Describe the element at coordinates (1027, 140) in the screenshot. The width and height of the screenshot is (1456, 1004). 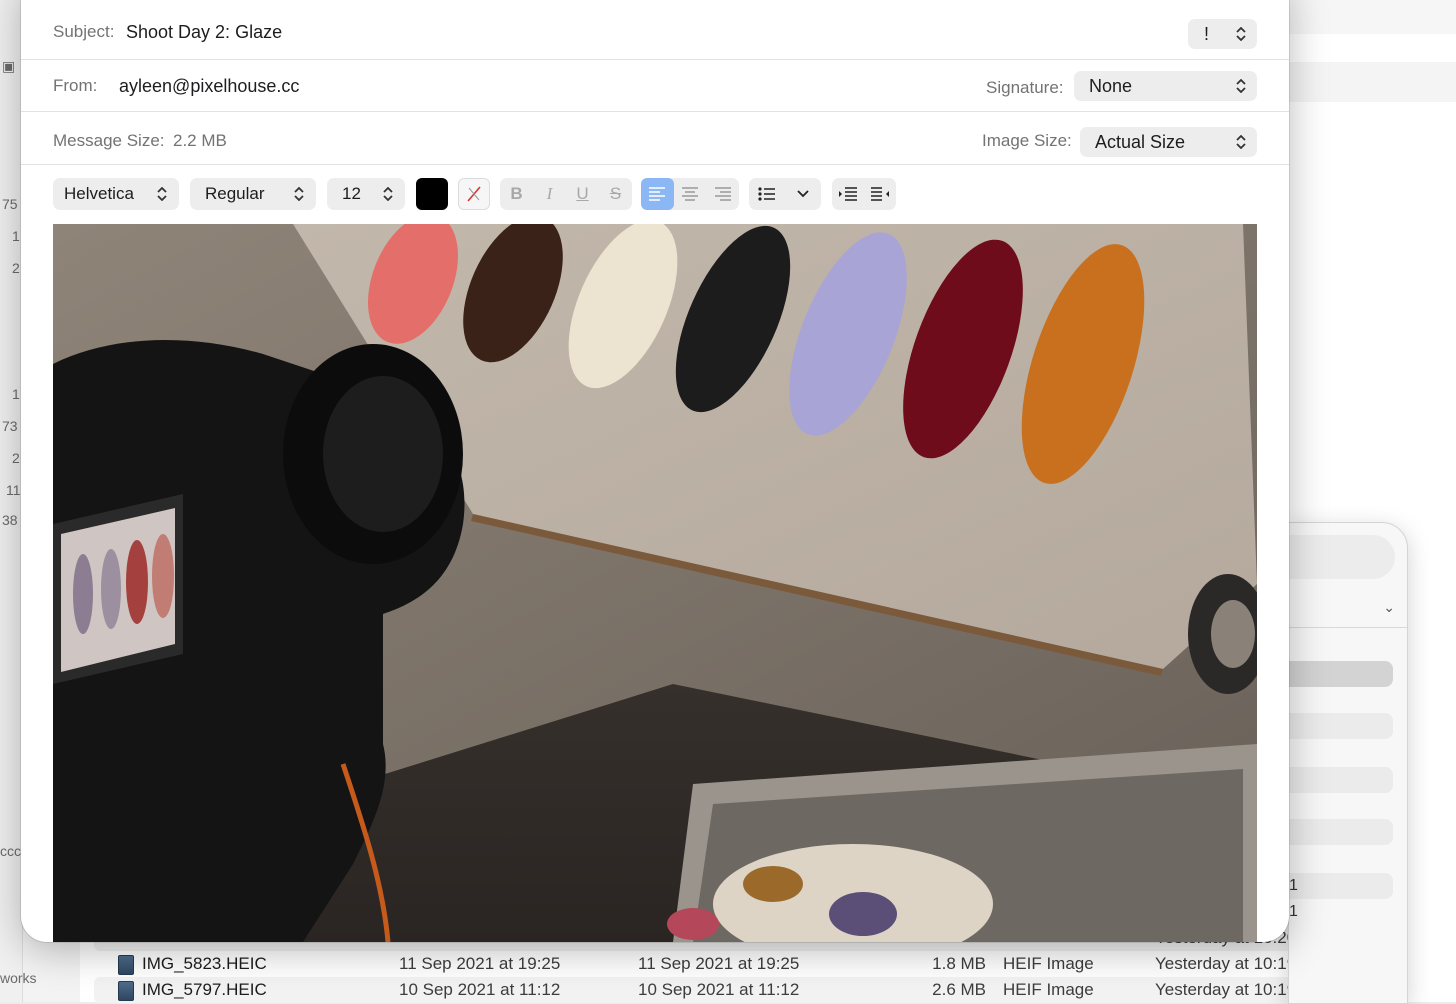
I see `image-size-label: Image Size:` at that location.